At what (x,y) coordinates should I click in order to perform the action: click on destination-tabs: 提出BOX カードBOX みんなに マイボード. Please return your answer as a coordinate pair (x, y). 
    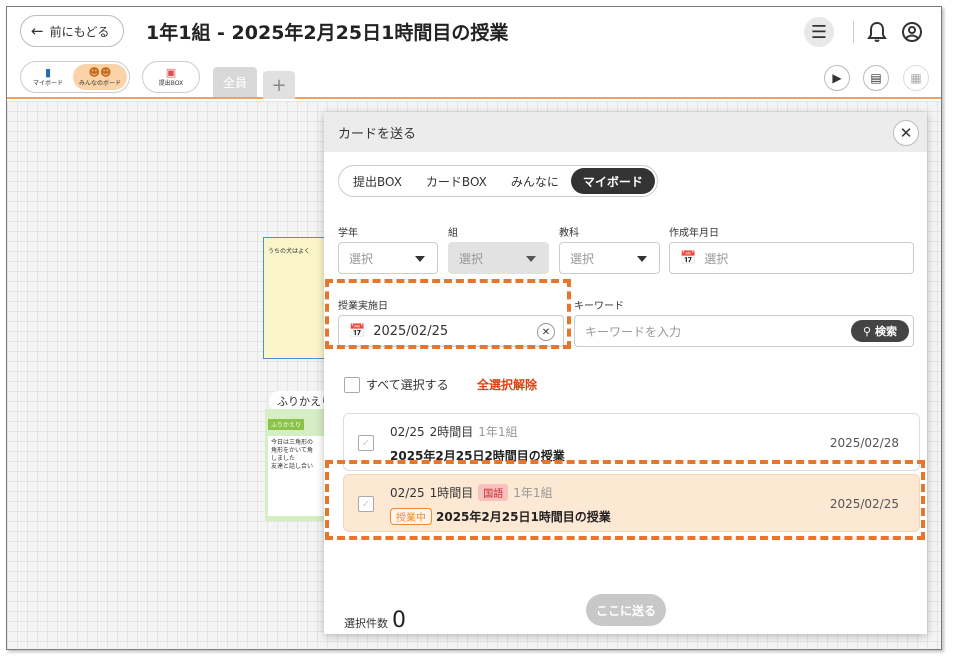
    Looking at the image, I should click on (498, 181).